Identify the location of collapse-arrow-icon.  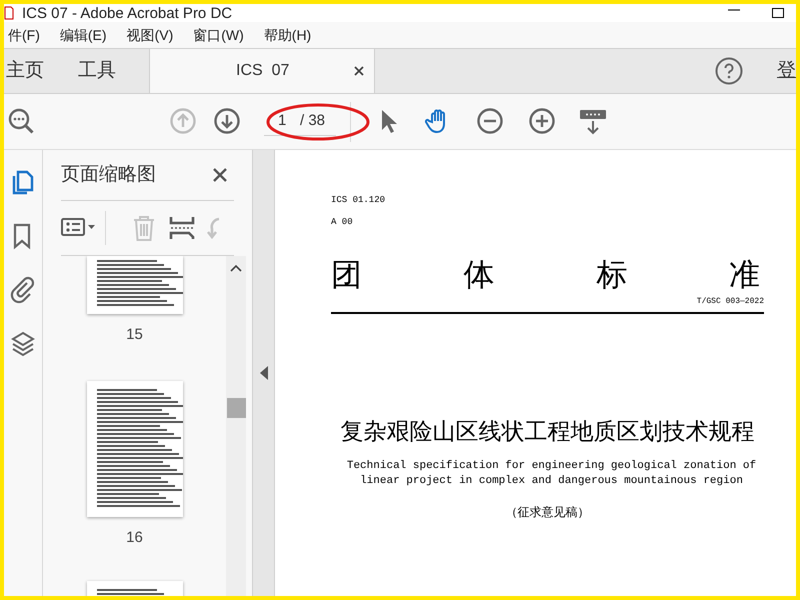
(264, 373).